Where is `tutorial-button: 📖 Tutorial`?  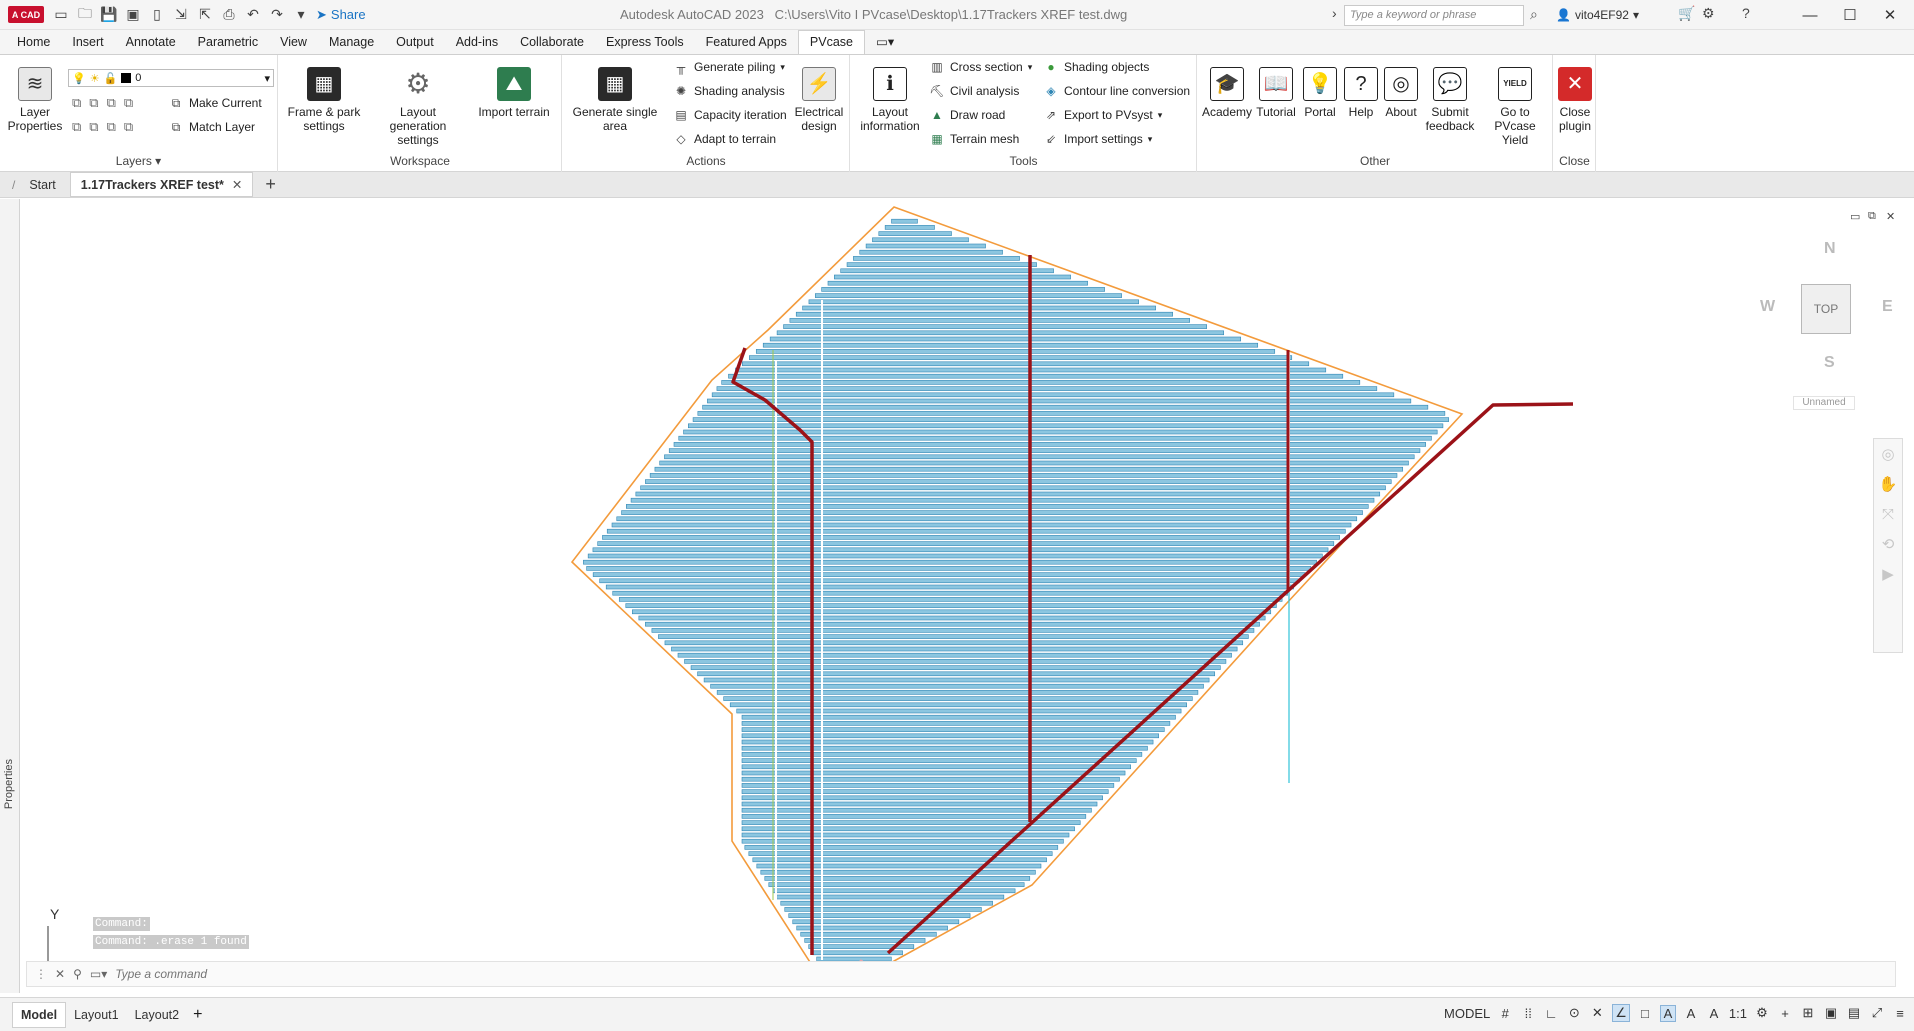 tutorial-button: 📖 Tutorial is located at coordinates (1276, 93).